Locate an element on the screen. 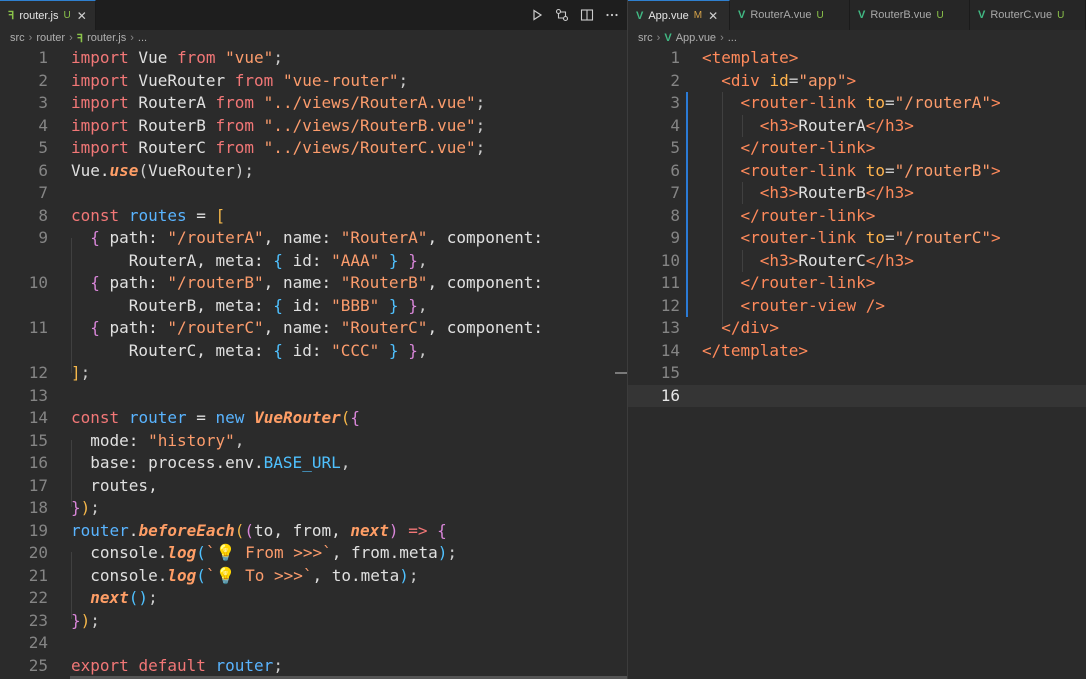  code-token: next is located at coordinates (369, 530).